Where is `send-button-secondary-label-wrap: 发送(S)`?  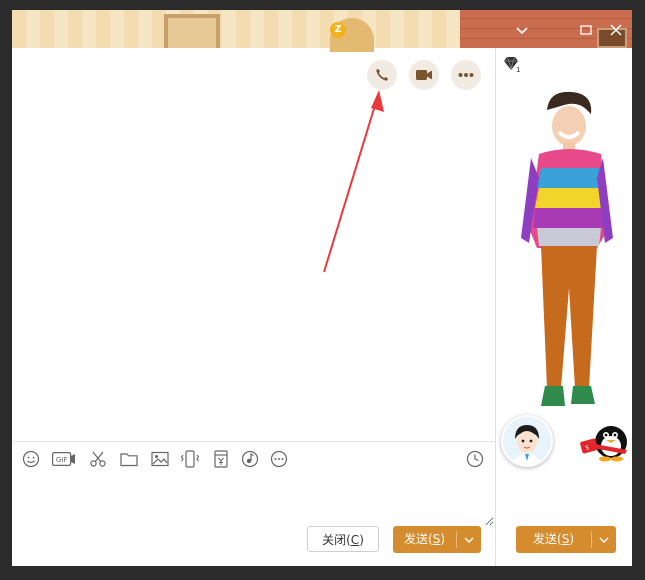
send-button-secondary-label-wrap: 发送(S) is located at coordinates (553, 539).